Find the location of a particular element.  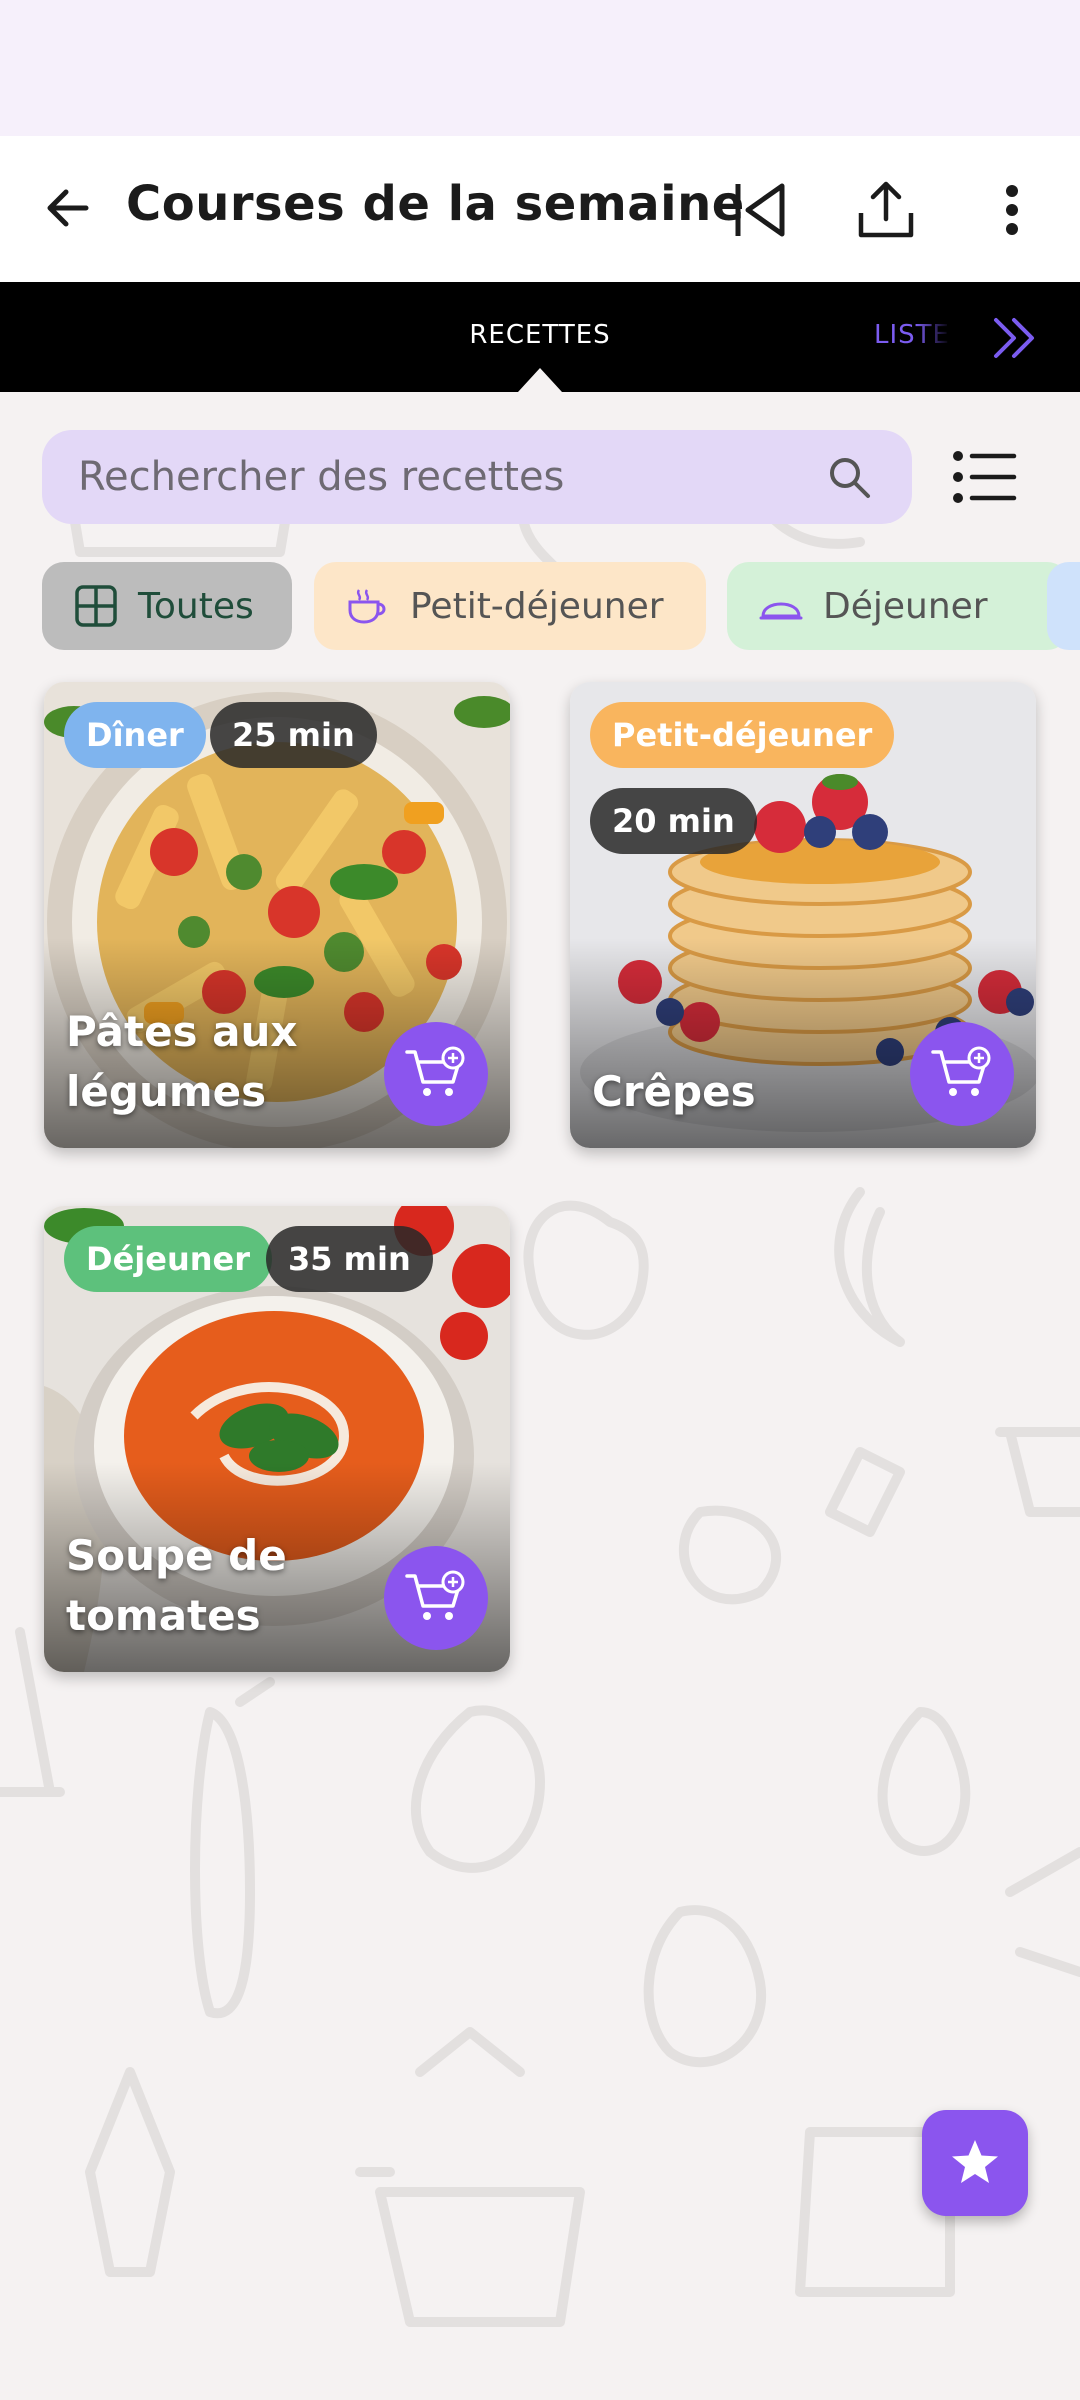

favorites-fab is located at coordinates (975, 2163).